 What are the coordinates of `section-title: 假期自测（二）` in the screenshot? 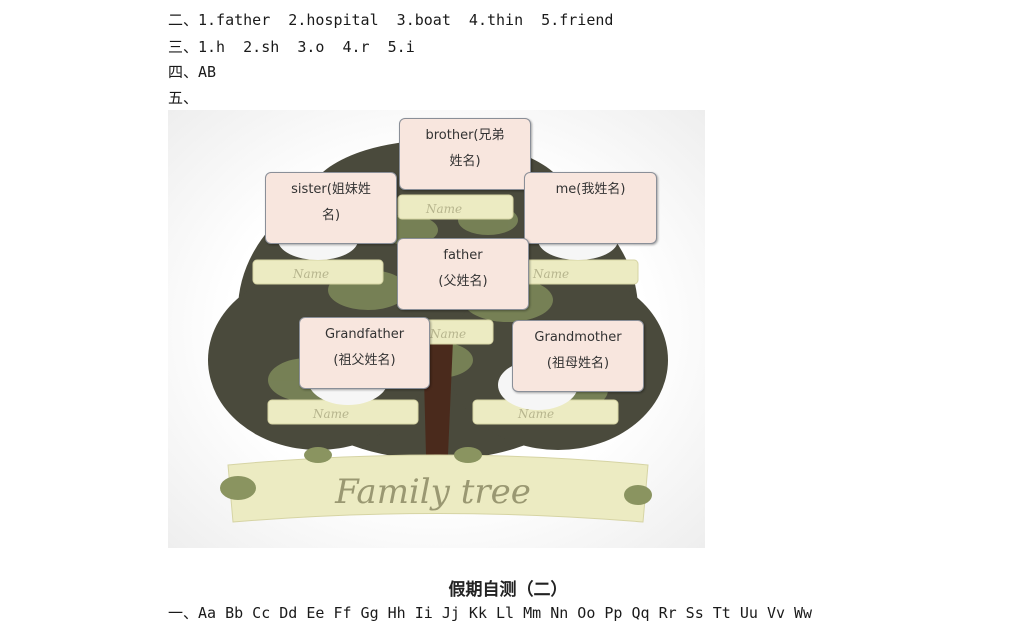 It's located at (512, 587).